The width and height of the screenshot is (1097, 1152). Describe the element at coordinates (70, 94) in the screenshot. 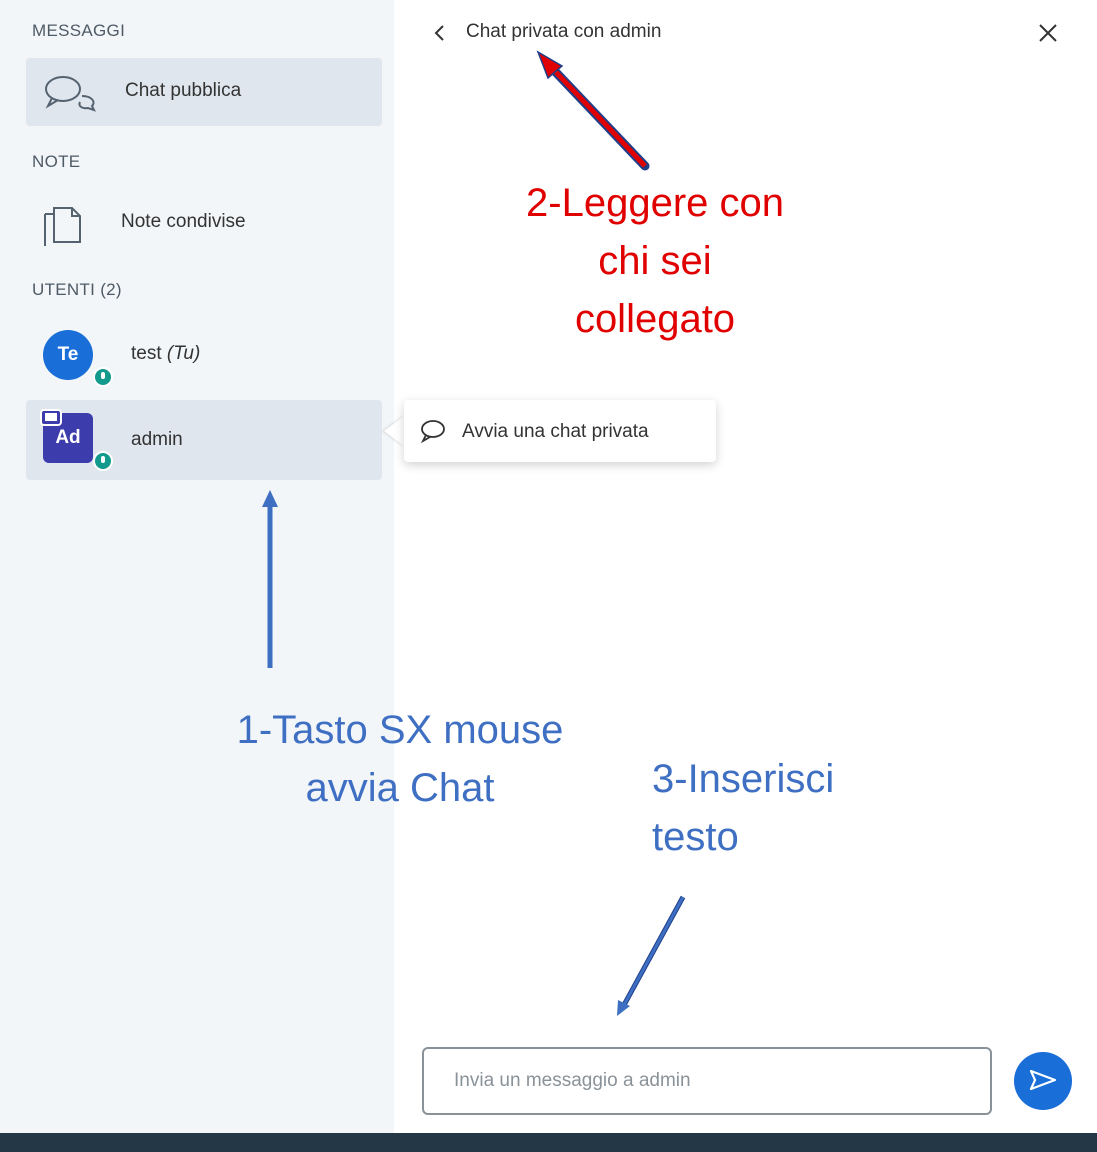

I see `chat-bubbles-icon` at that location.